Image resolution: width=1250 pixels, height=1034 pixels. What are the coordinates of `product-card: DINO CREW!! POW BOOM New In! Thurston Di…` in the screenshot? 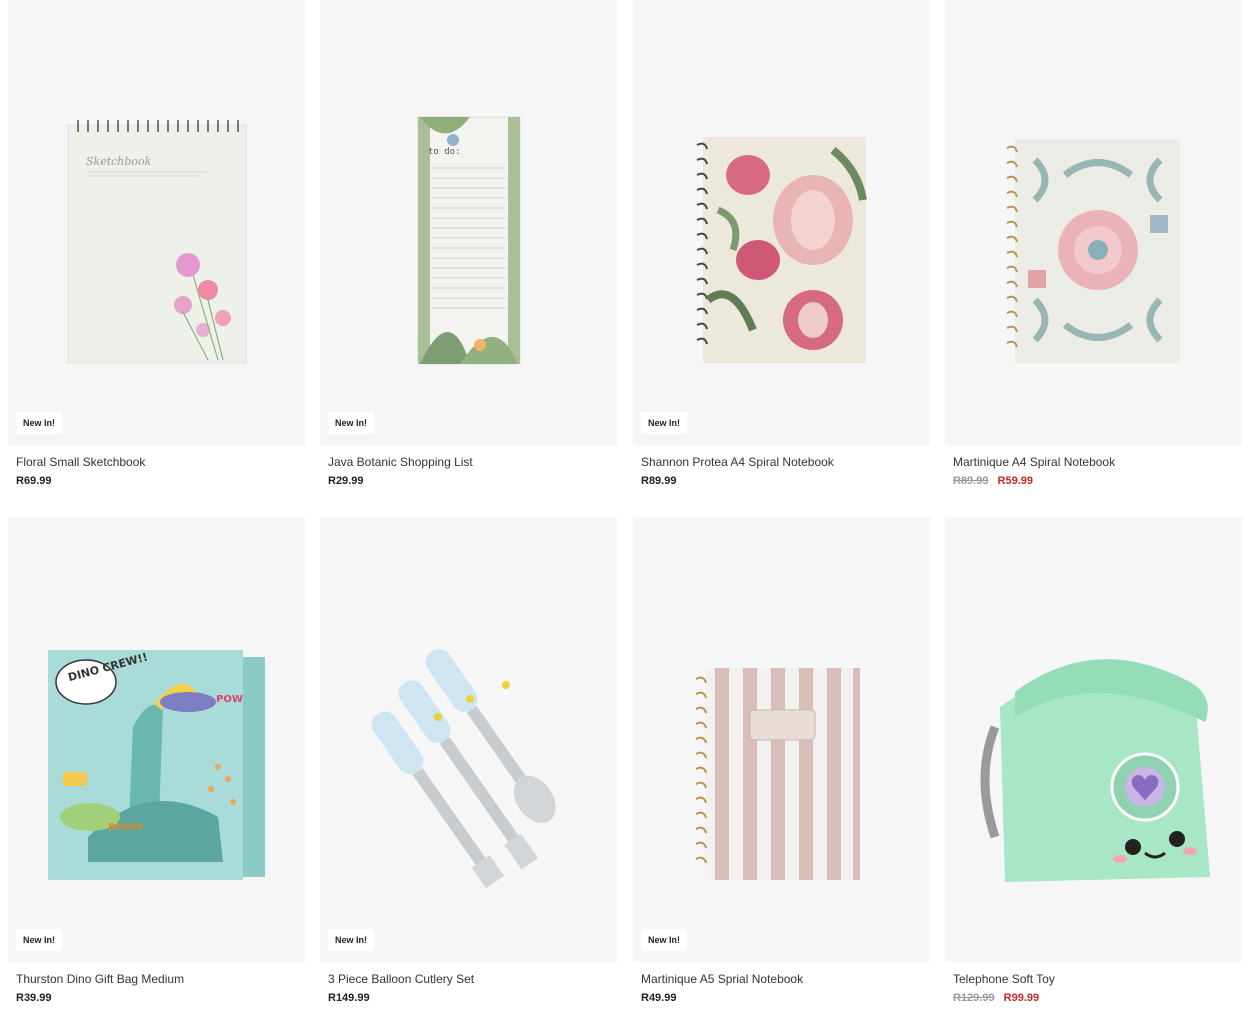 It's located at (156, 761).